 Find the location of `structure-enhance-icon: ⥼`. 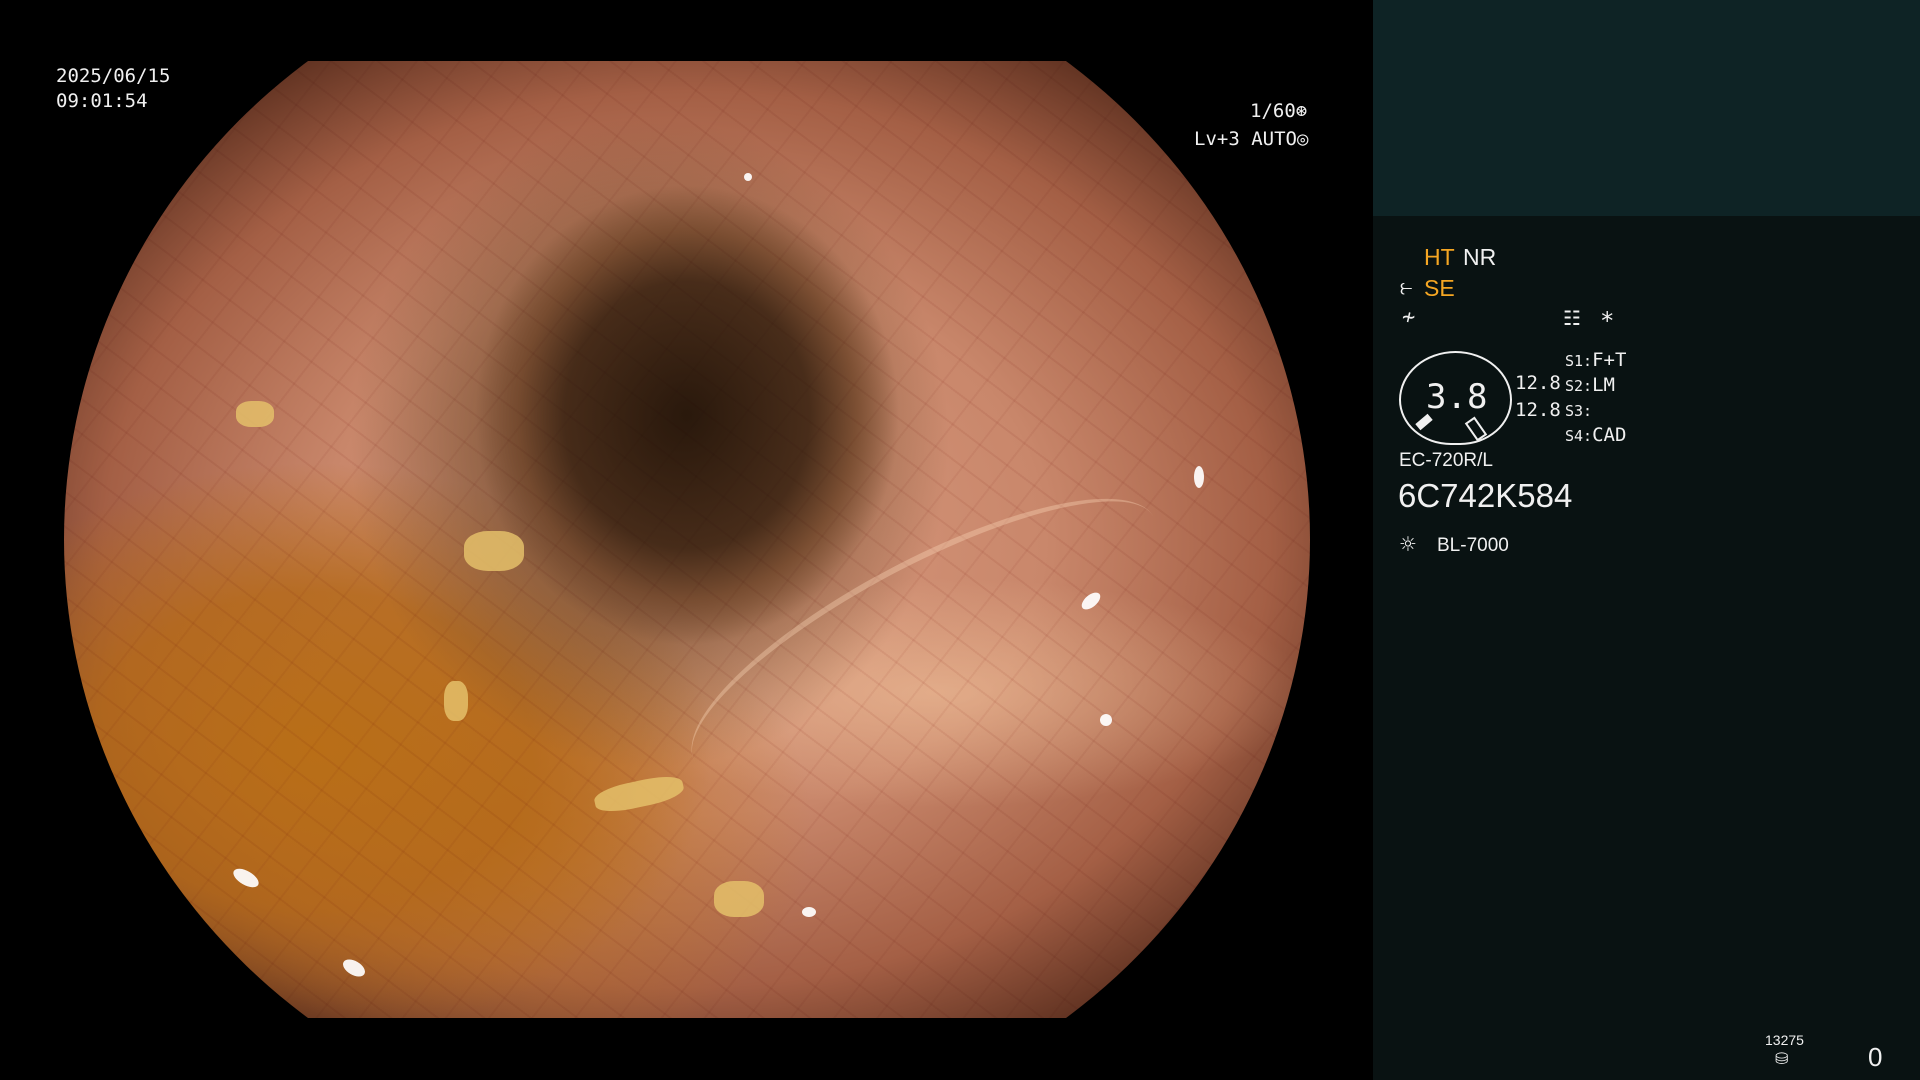

structure-enhance-icon: ⥼ is located at coordinates (1406, 287).